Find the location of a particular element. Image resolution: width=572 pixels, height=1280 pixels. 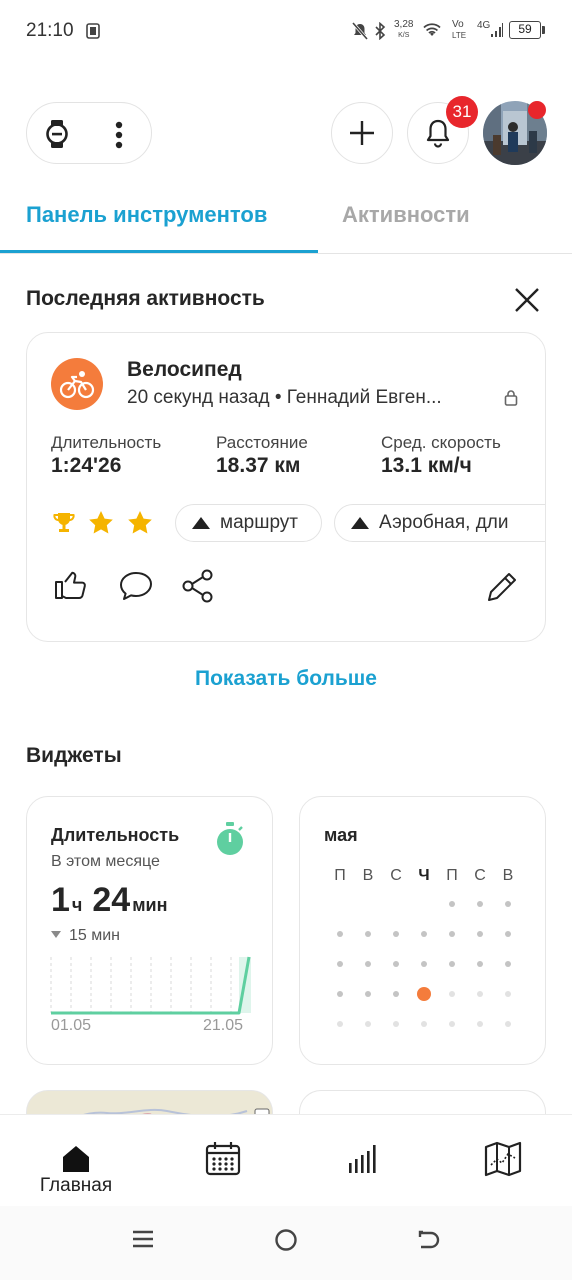

volte-indicator: Vo LTE is located at coordinates (459, 30).